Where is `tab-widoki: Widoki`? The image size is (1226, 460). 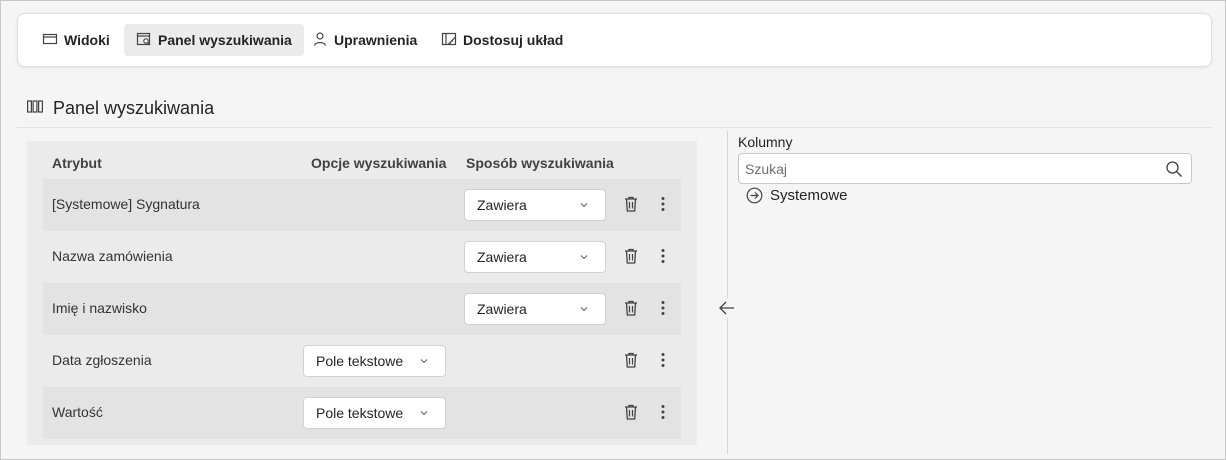 tab-widoki: Widoki is located at coordinates (76, 40).